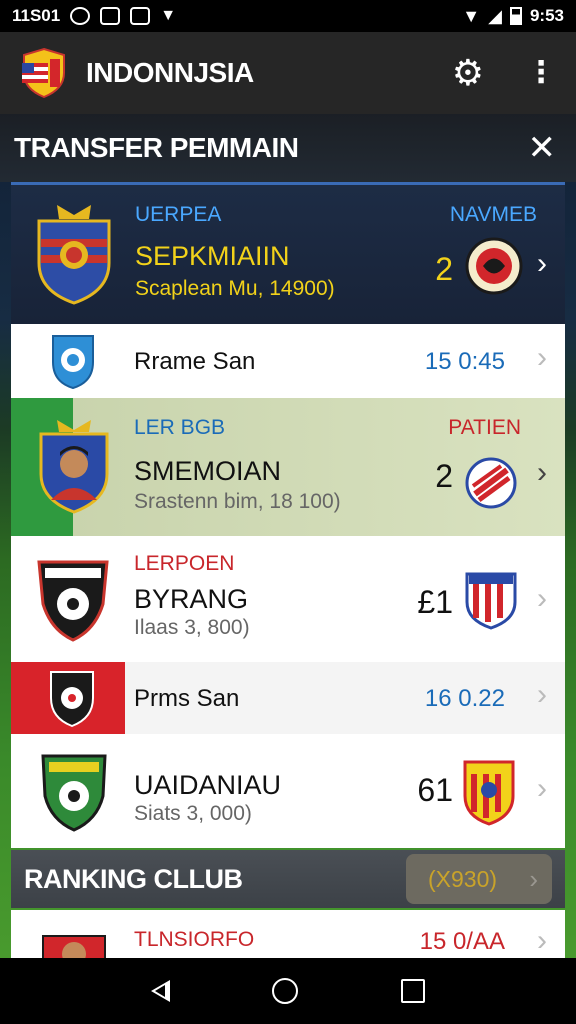 This screenshot has width=576, height=1024. What do you see at coordinates (288, 879) in the screenshot?
I see `ranking-section-header: RANKING CLLUB (X930) ›` at bounding box center [288, 879].